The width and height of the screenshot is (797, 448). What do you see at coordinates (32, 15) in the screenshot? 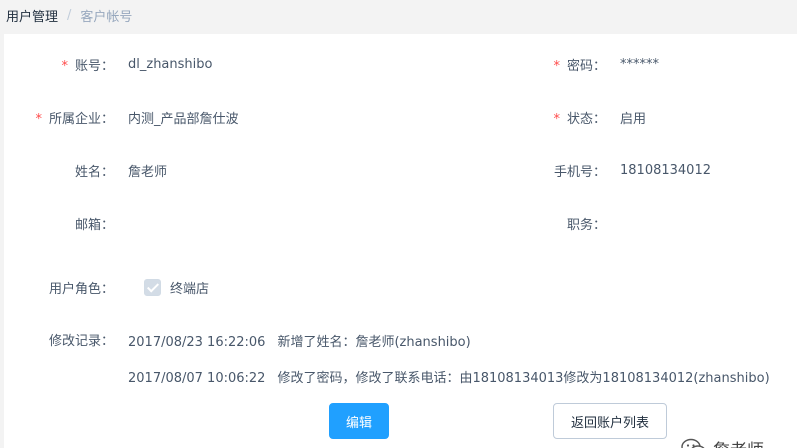
I see `breadcrumb-parent: 用户管理` at bounding box center [32, 15].